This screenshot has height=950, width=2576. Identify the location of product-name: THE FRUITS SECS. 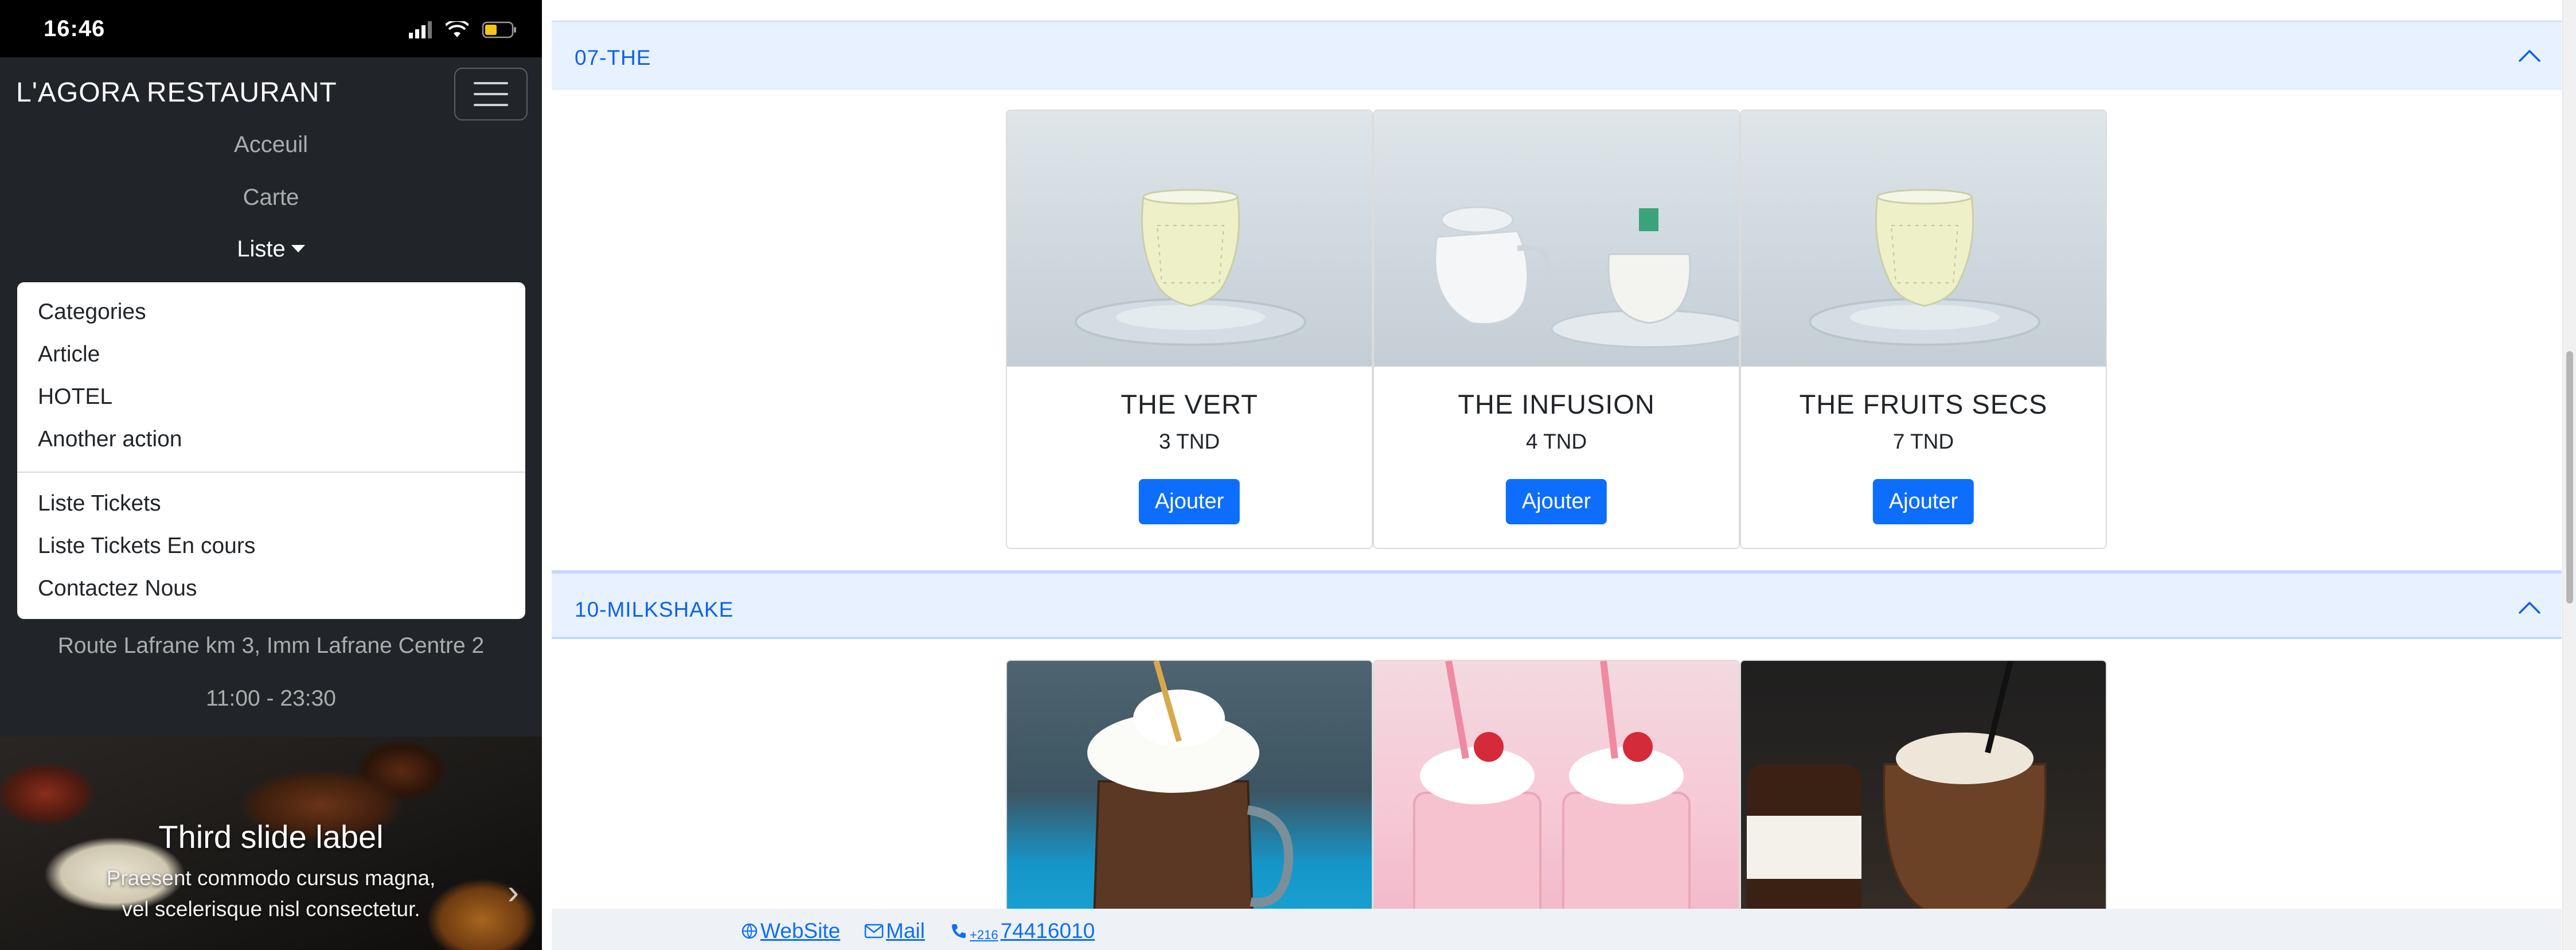
(1924, 404).